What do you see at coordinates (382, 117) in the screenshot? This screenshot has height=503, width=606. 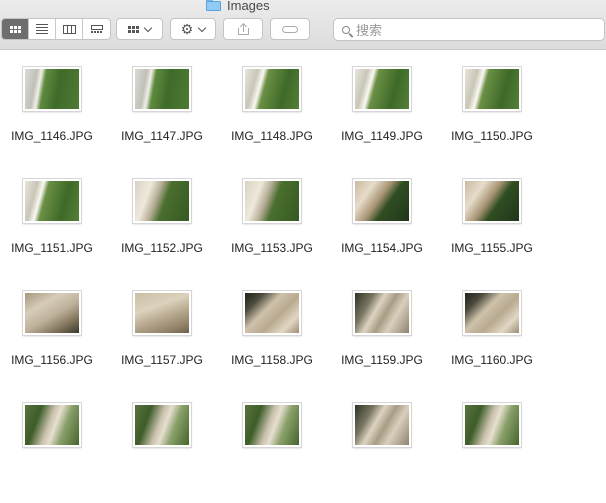 I see `file-item: IMG_1149.JPG` at bounding box center [382, 117].